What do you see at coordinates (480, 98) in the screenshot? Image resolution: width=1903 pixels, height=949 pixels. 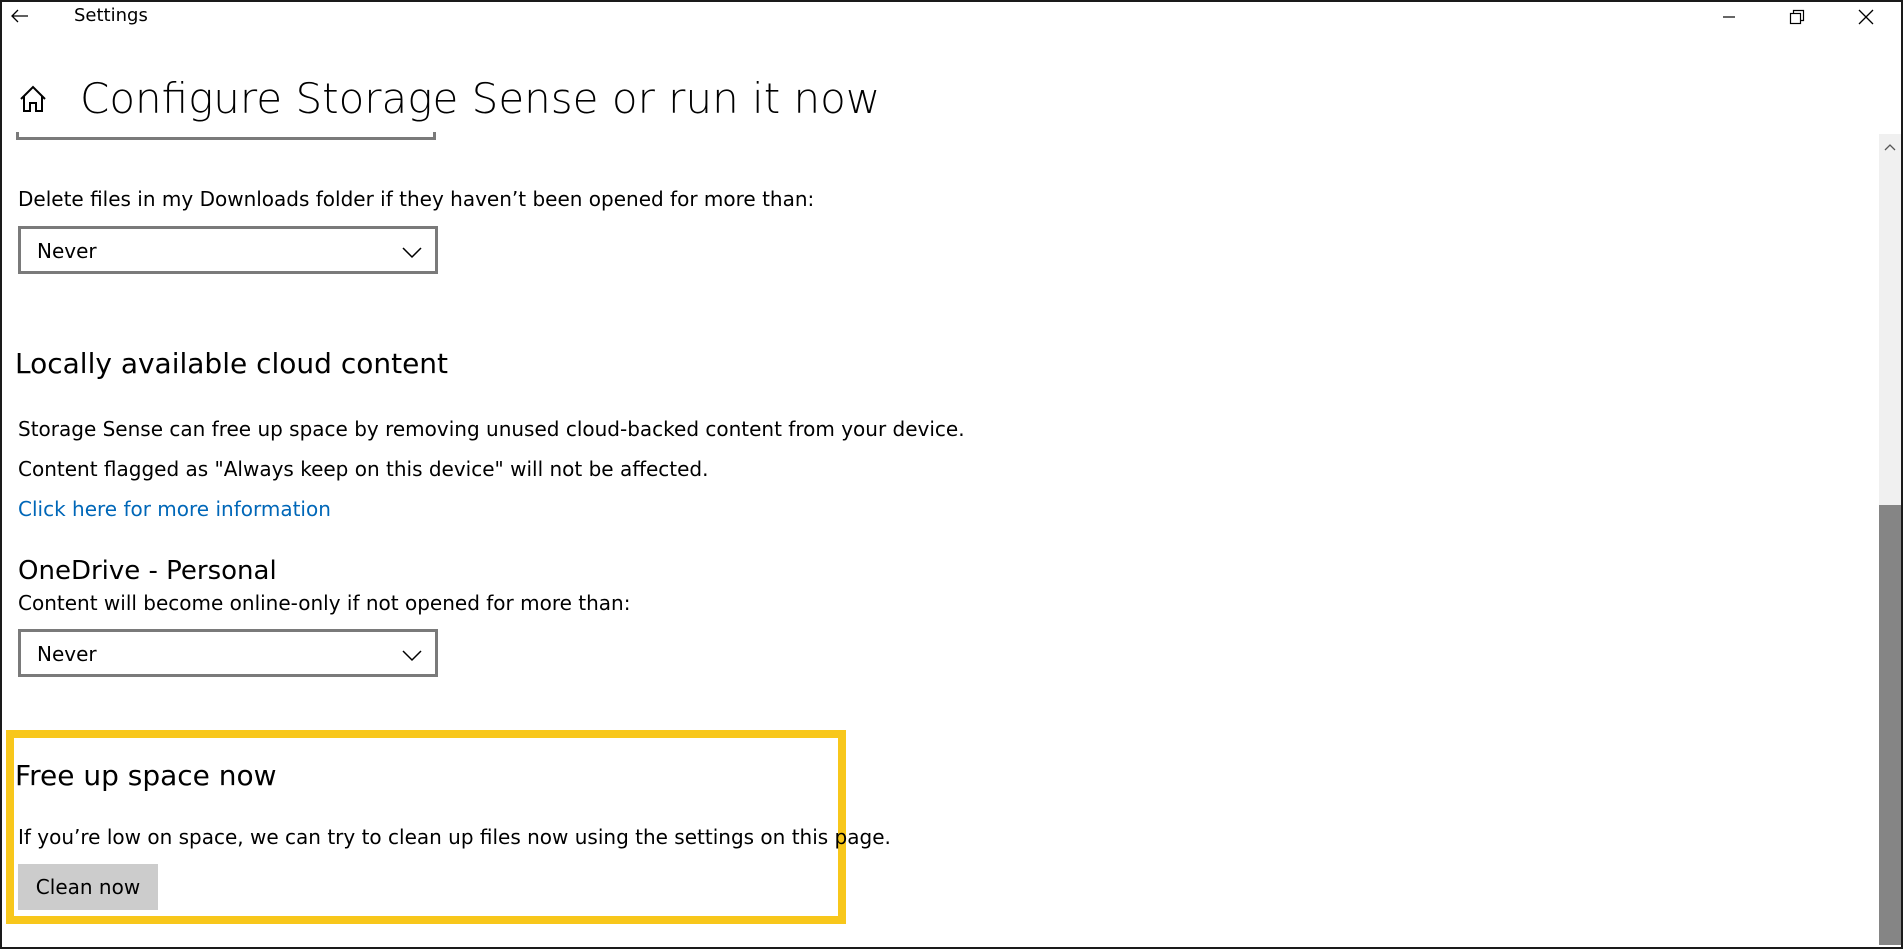 I see `page-title: Configure Storage Sense or run it now` at bounding box center [480, 98].